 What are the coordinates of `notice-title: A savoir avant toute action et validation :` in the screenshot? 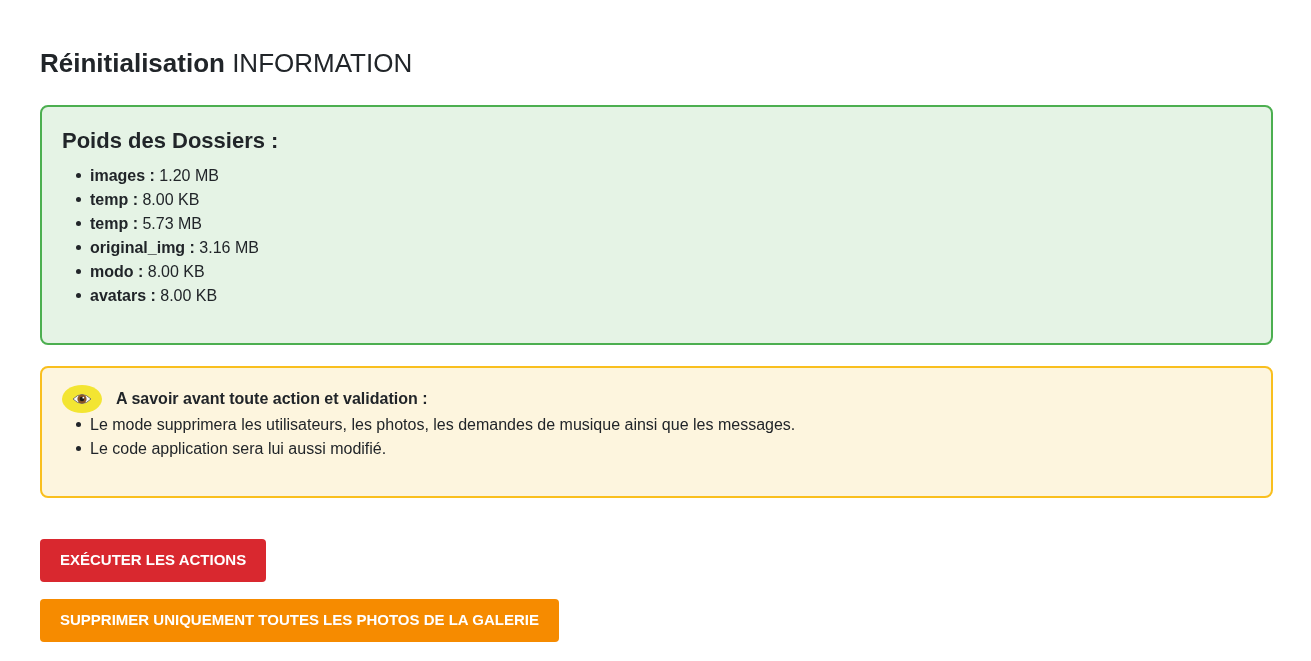 It's located at (272, 398).